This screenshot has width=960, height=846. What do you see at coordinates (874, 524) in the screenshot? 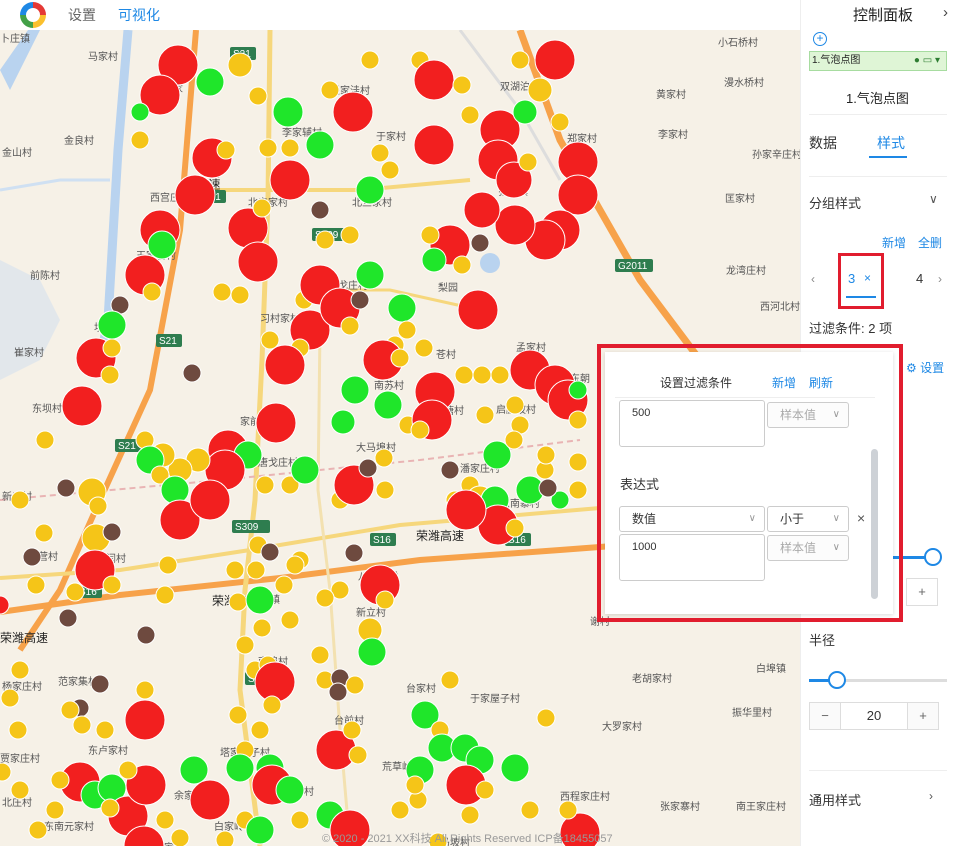
I see `popup-scrollbar` at bounding box center [874, 524].